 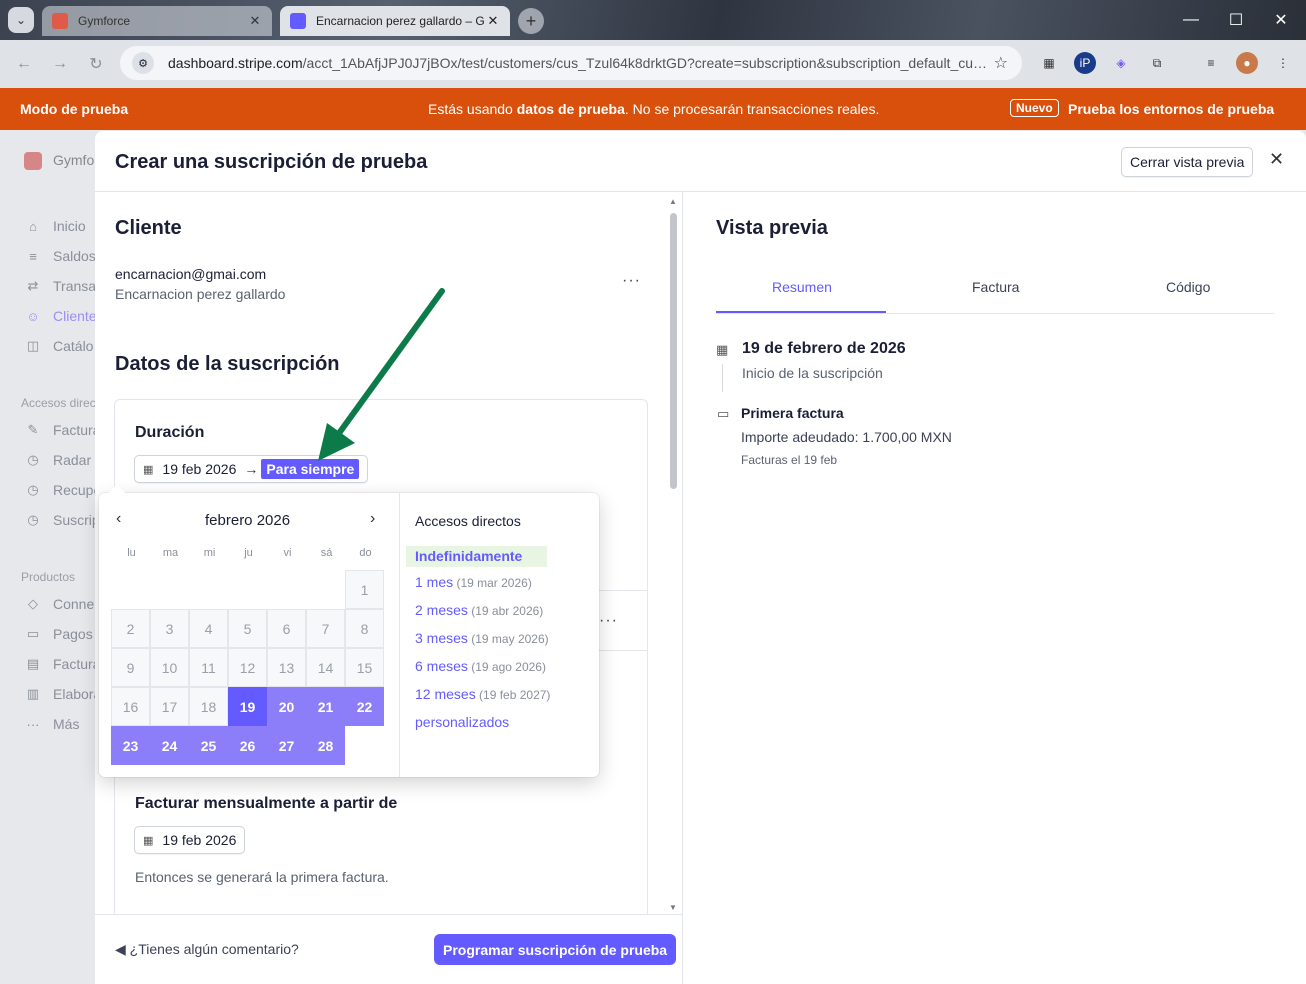 I want to click on back-arrow-icon: ←, so click(x=24, y=64).